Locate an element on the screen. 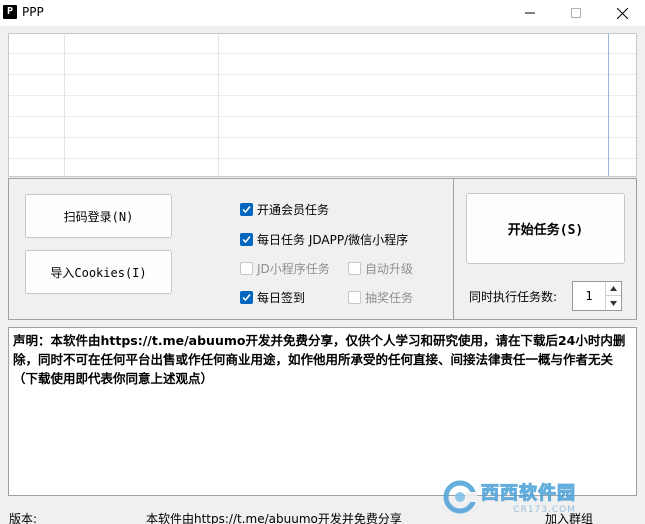 The height and width of the screenshot is (524, 645). concurrency-value: 1 is located at coordinates (589, 296).